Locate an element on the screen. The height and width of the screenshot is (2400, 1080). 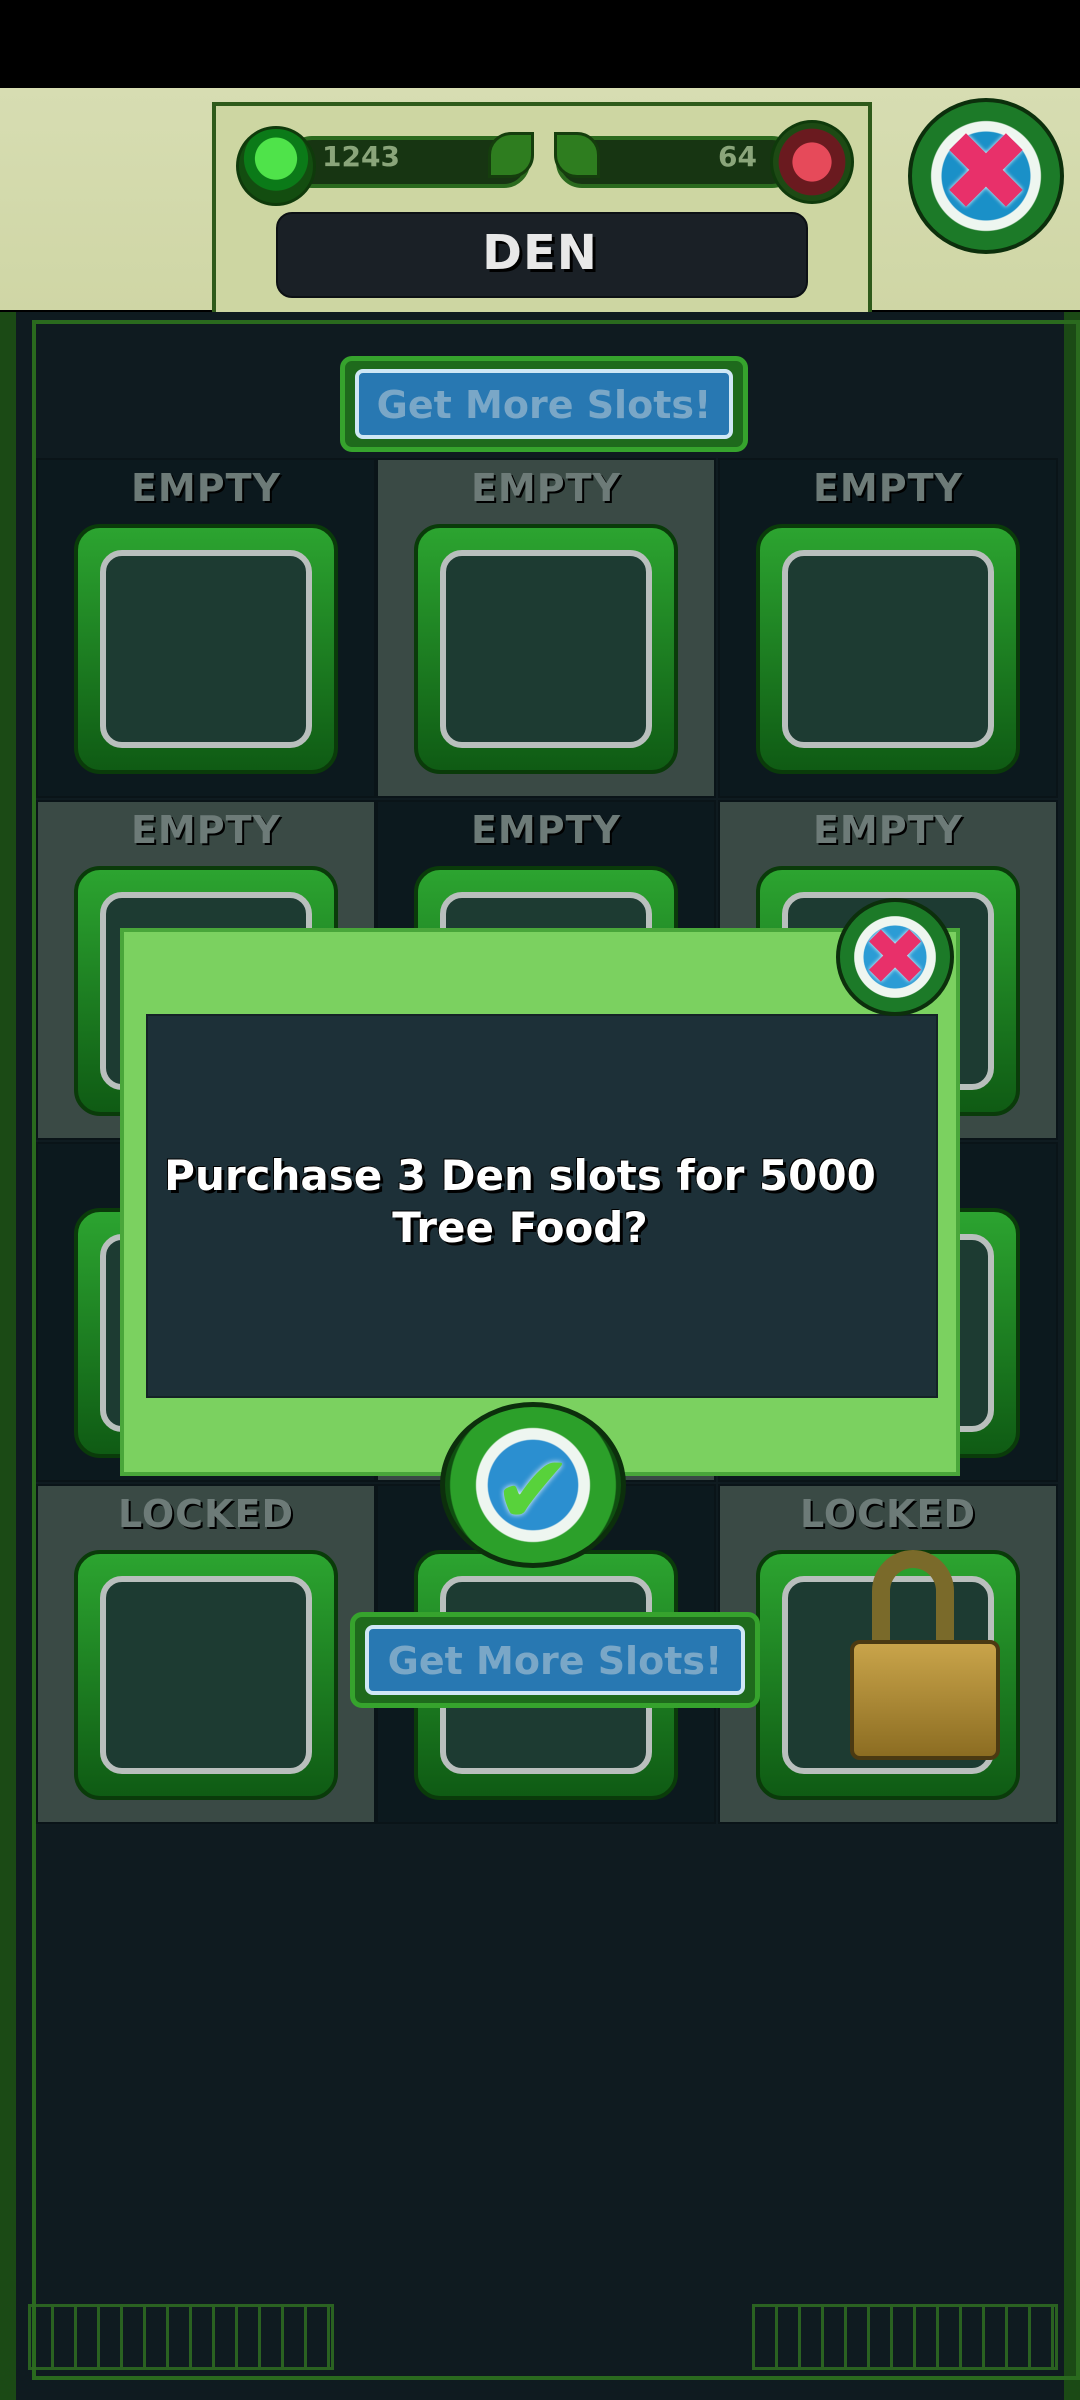
slot-cell: LOCKED is located at coordinates (206, 1654).